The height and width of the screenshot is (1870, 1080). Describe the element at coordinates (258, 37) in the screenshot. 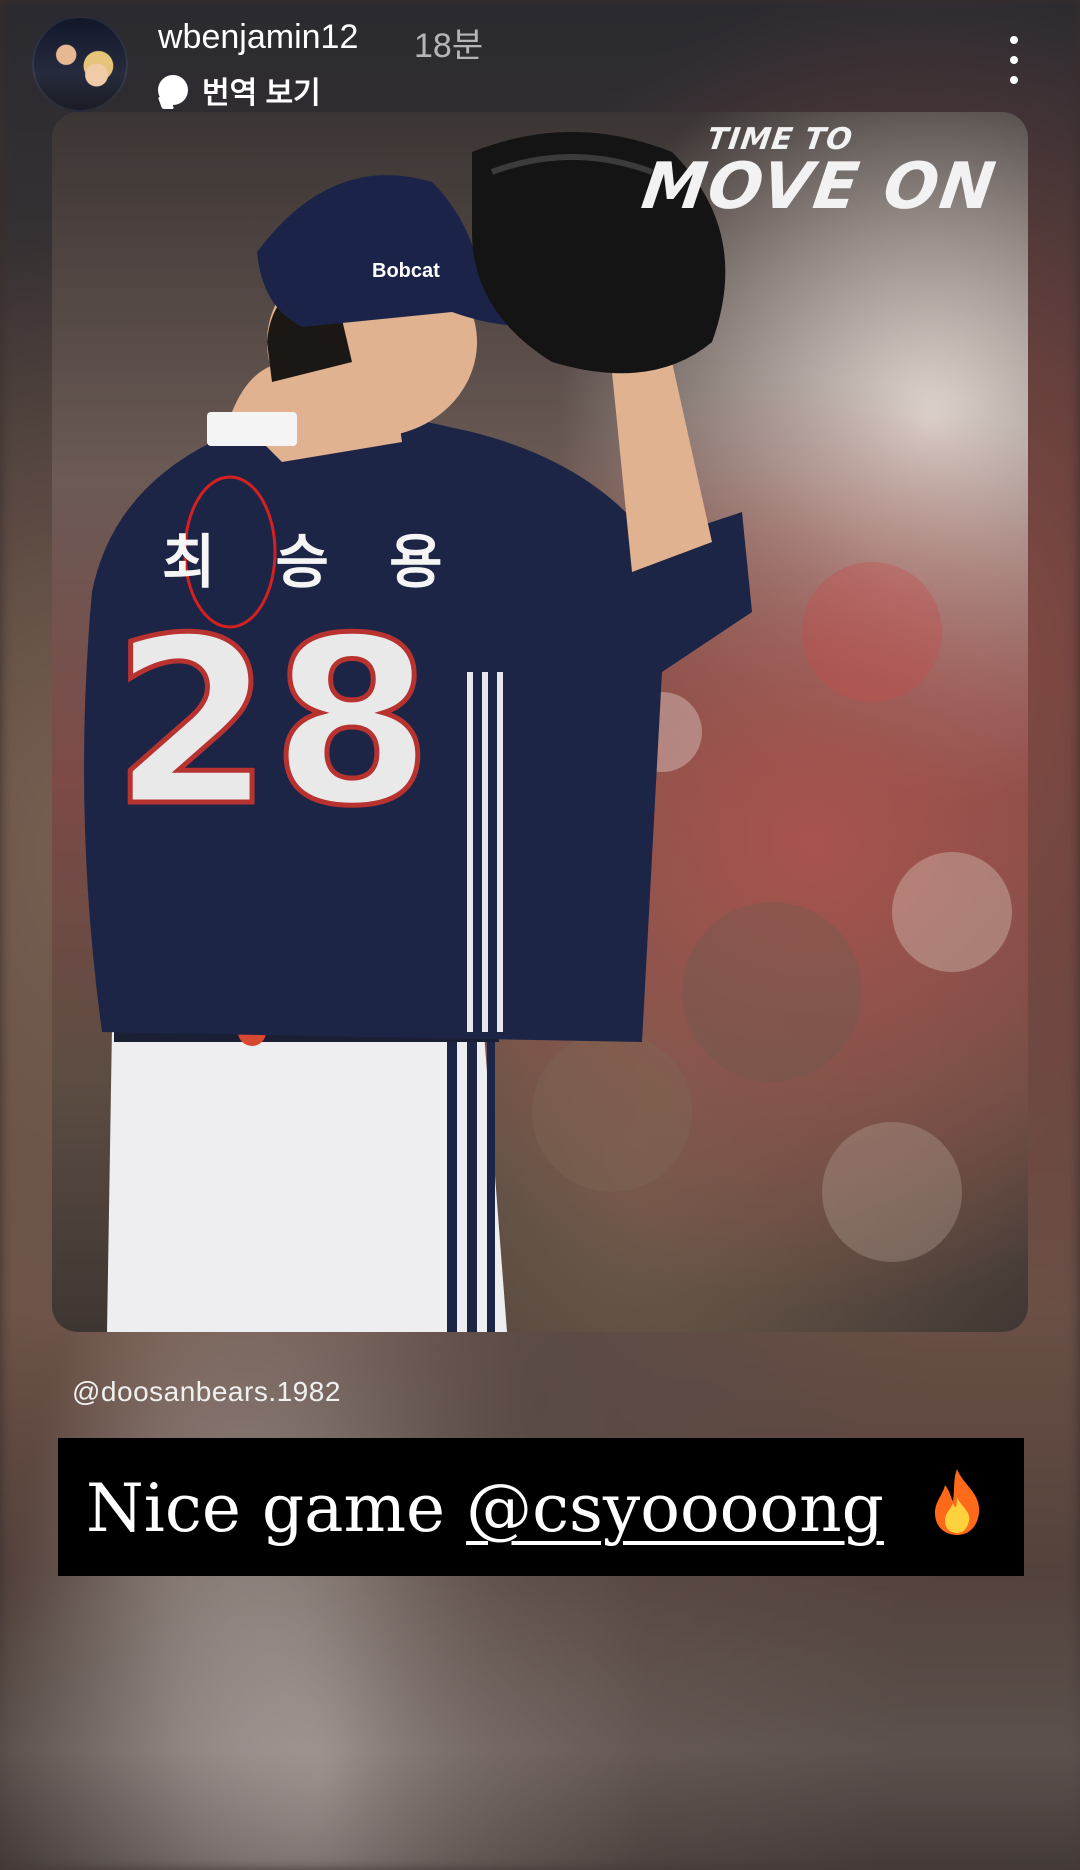

I see `username: wbenjamin12` at that location.